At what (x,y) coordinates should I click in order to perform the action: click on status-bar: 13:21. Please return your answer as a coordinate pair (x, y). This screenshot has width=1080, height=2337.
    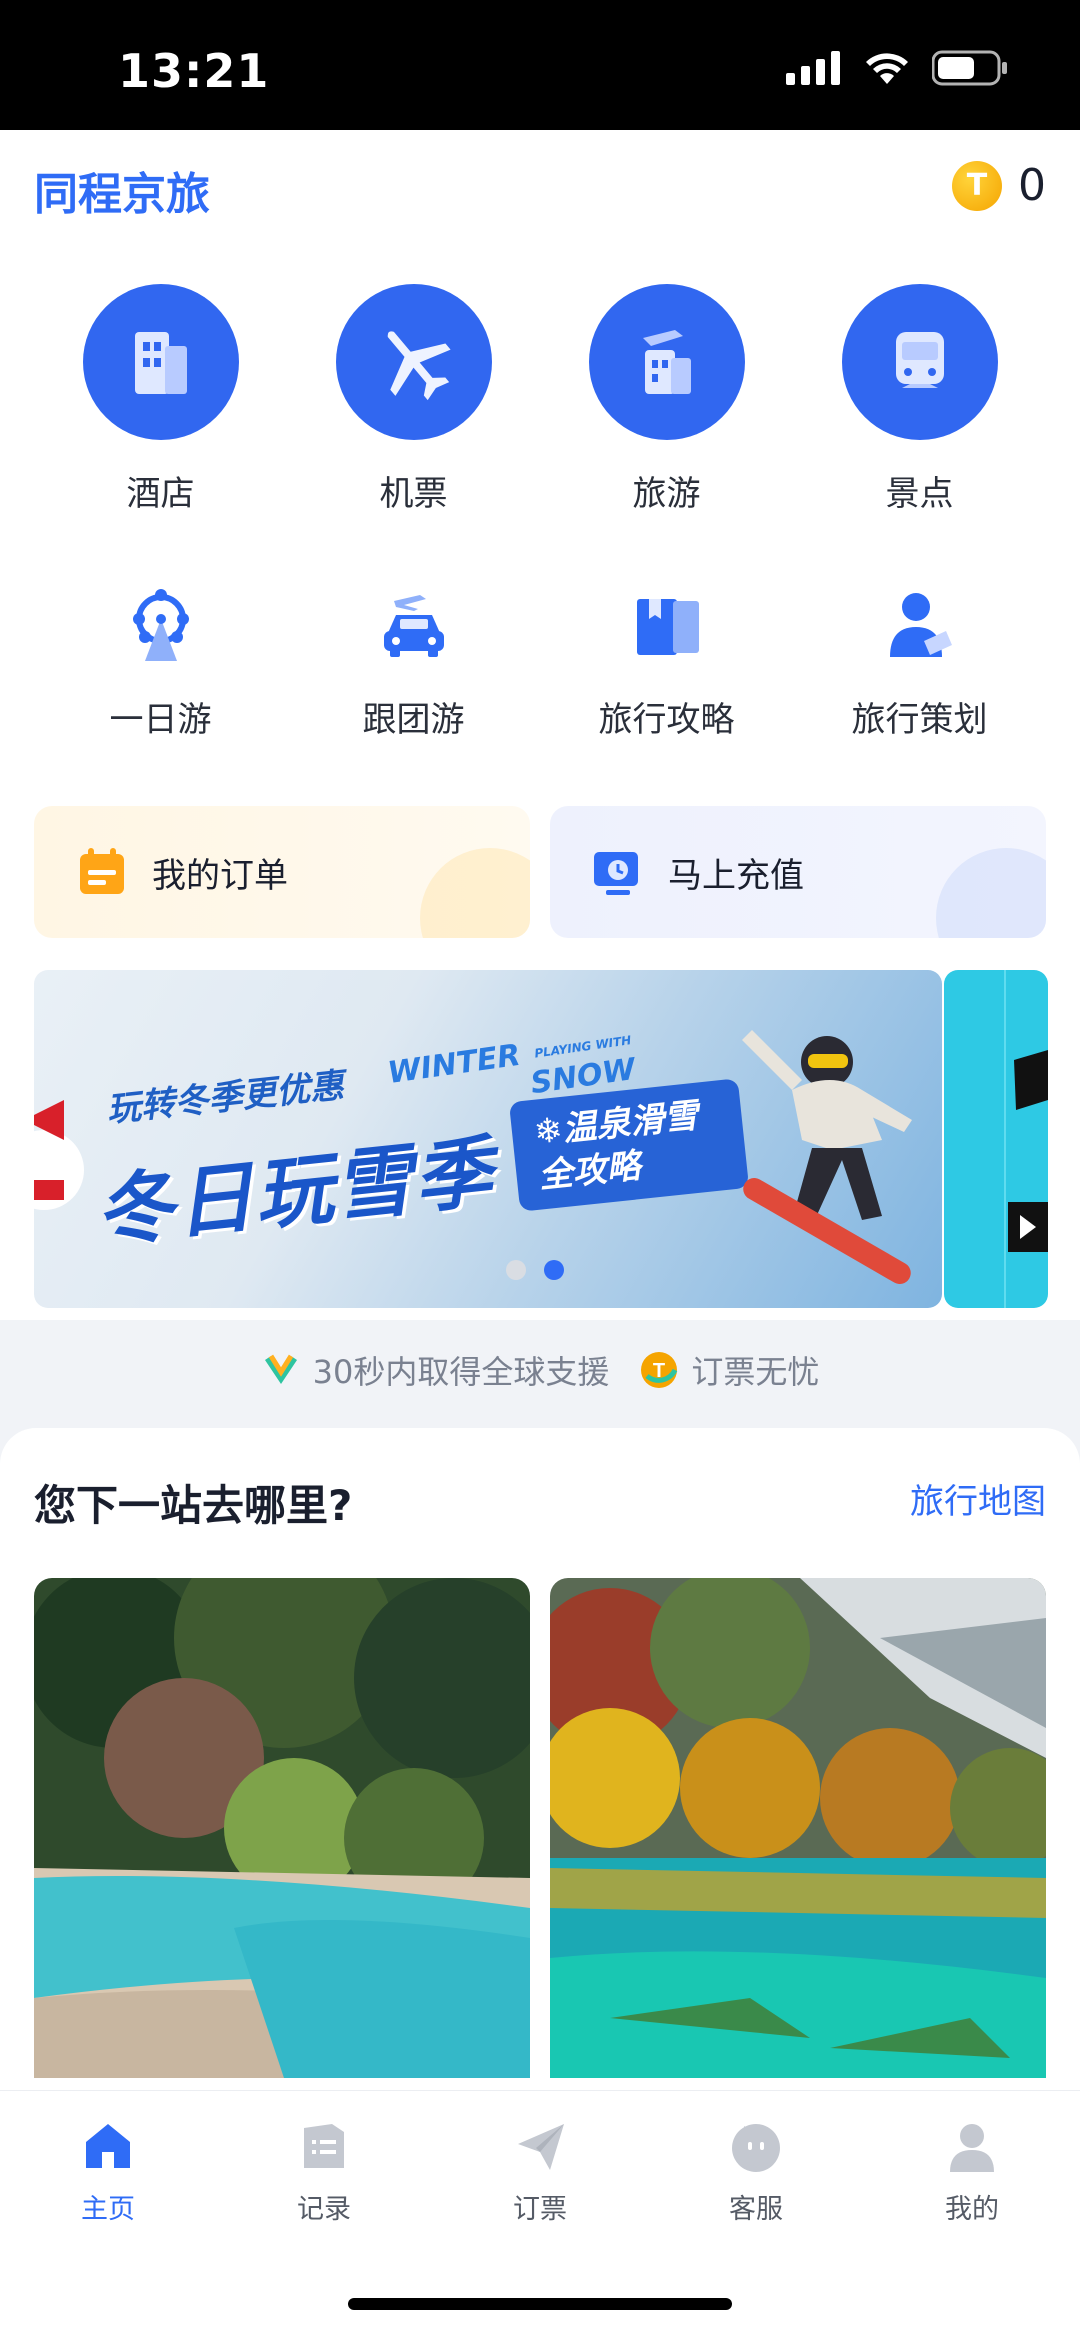
    Looking at the image, I should click on (540, 65).